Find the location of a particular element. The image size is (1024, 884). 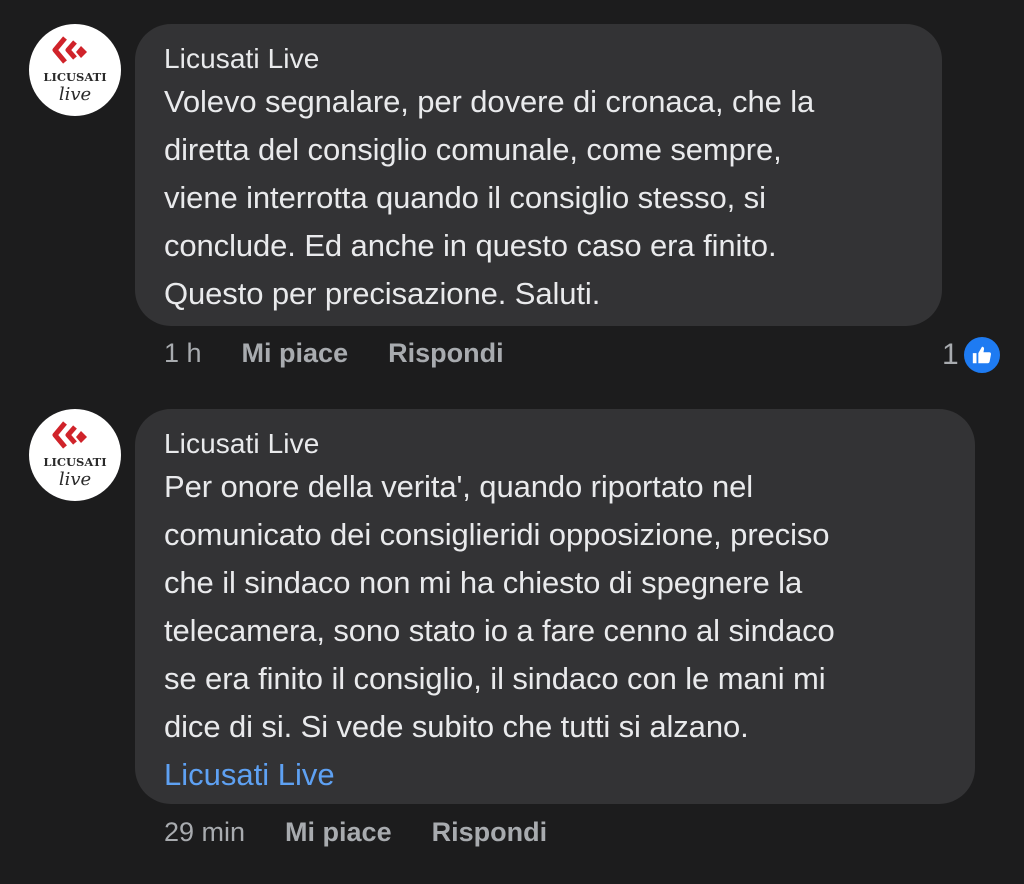

comment-author: Licusati Live is located at coordinates (554, 444).